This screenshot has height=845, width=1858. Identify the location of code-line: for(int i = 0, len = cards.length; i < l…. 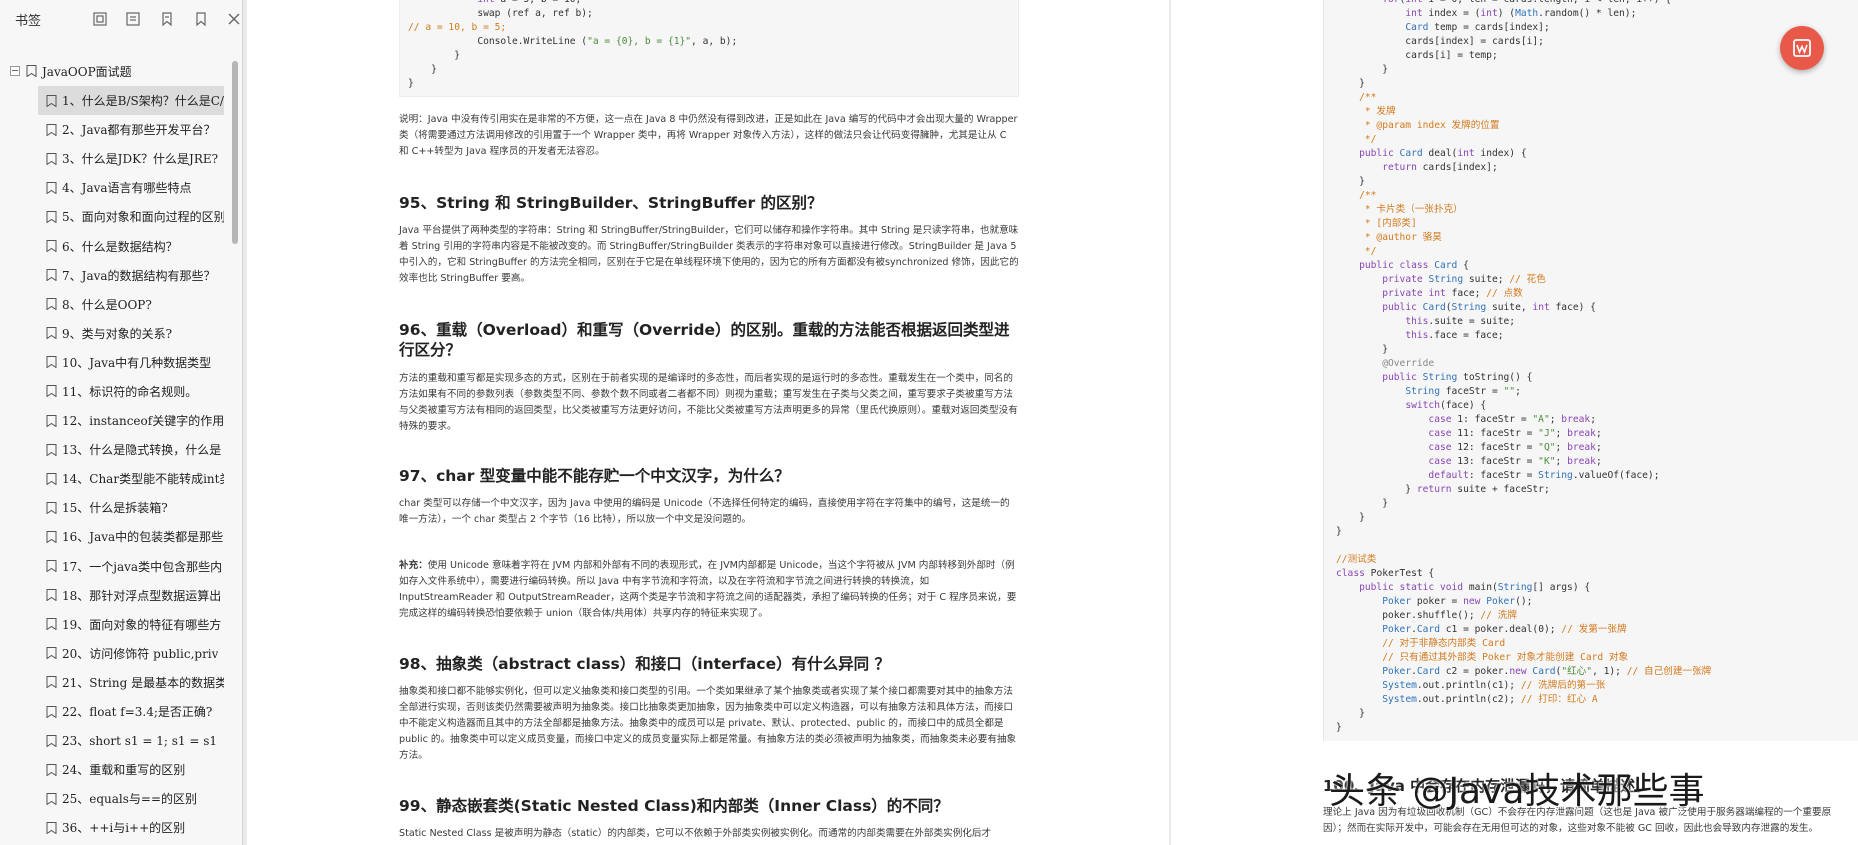
(1523, 3).